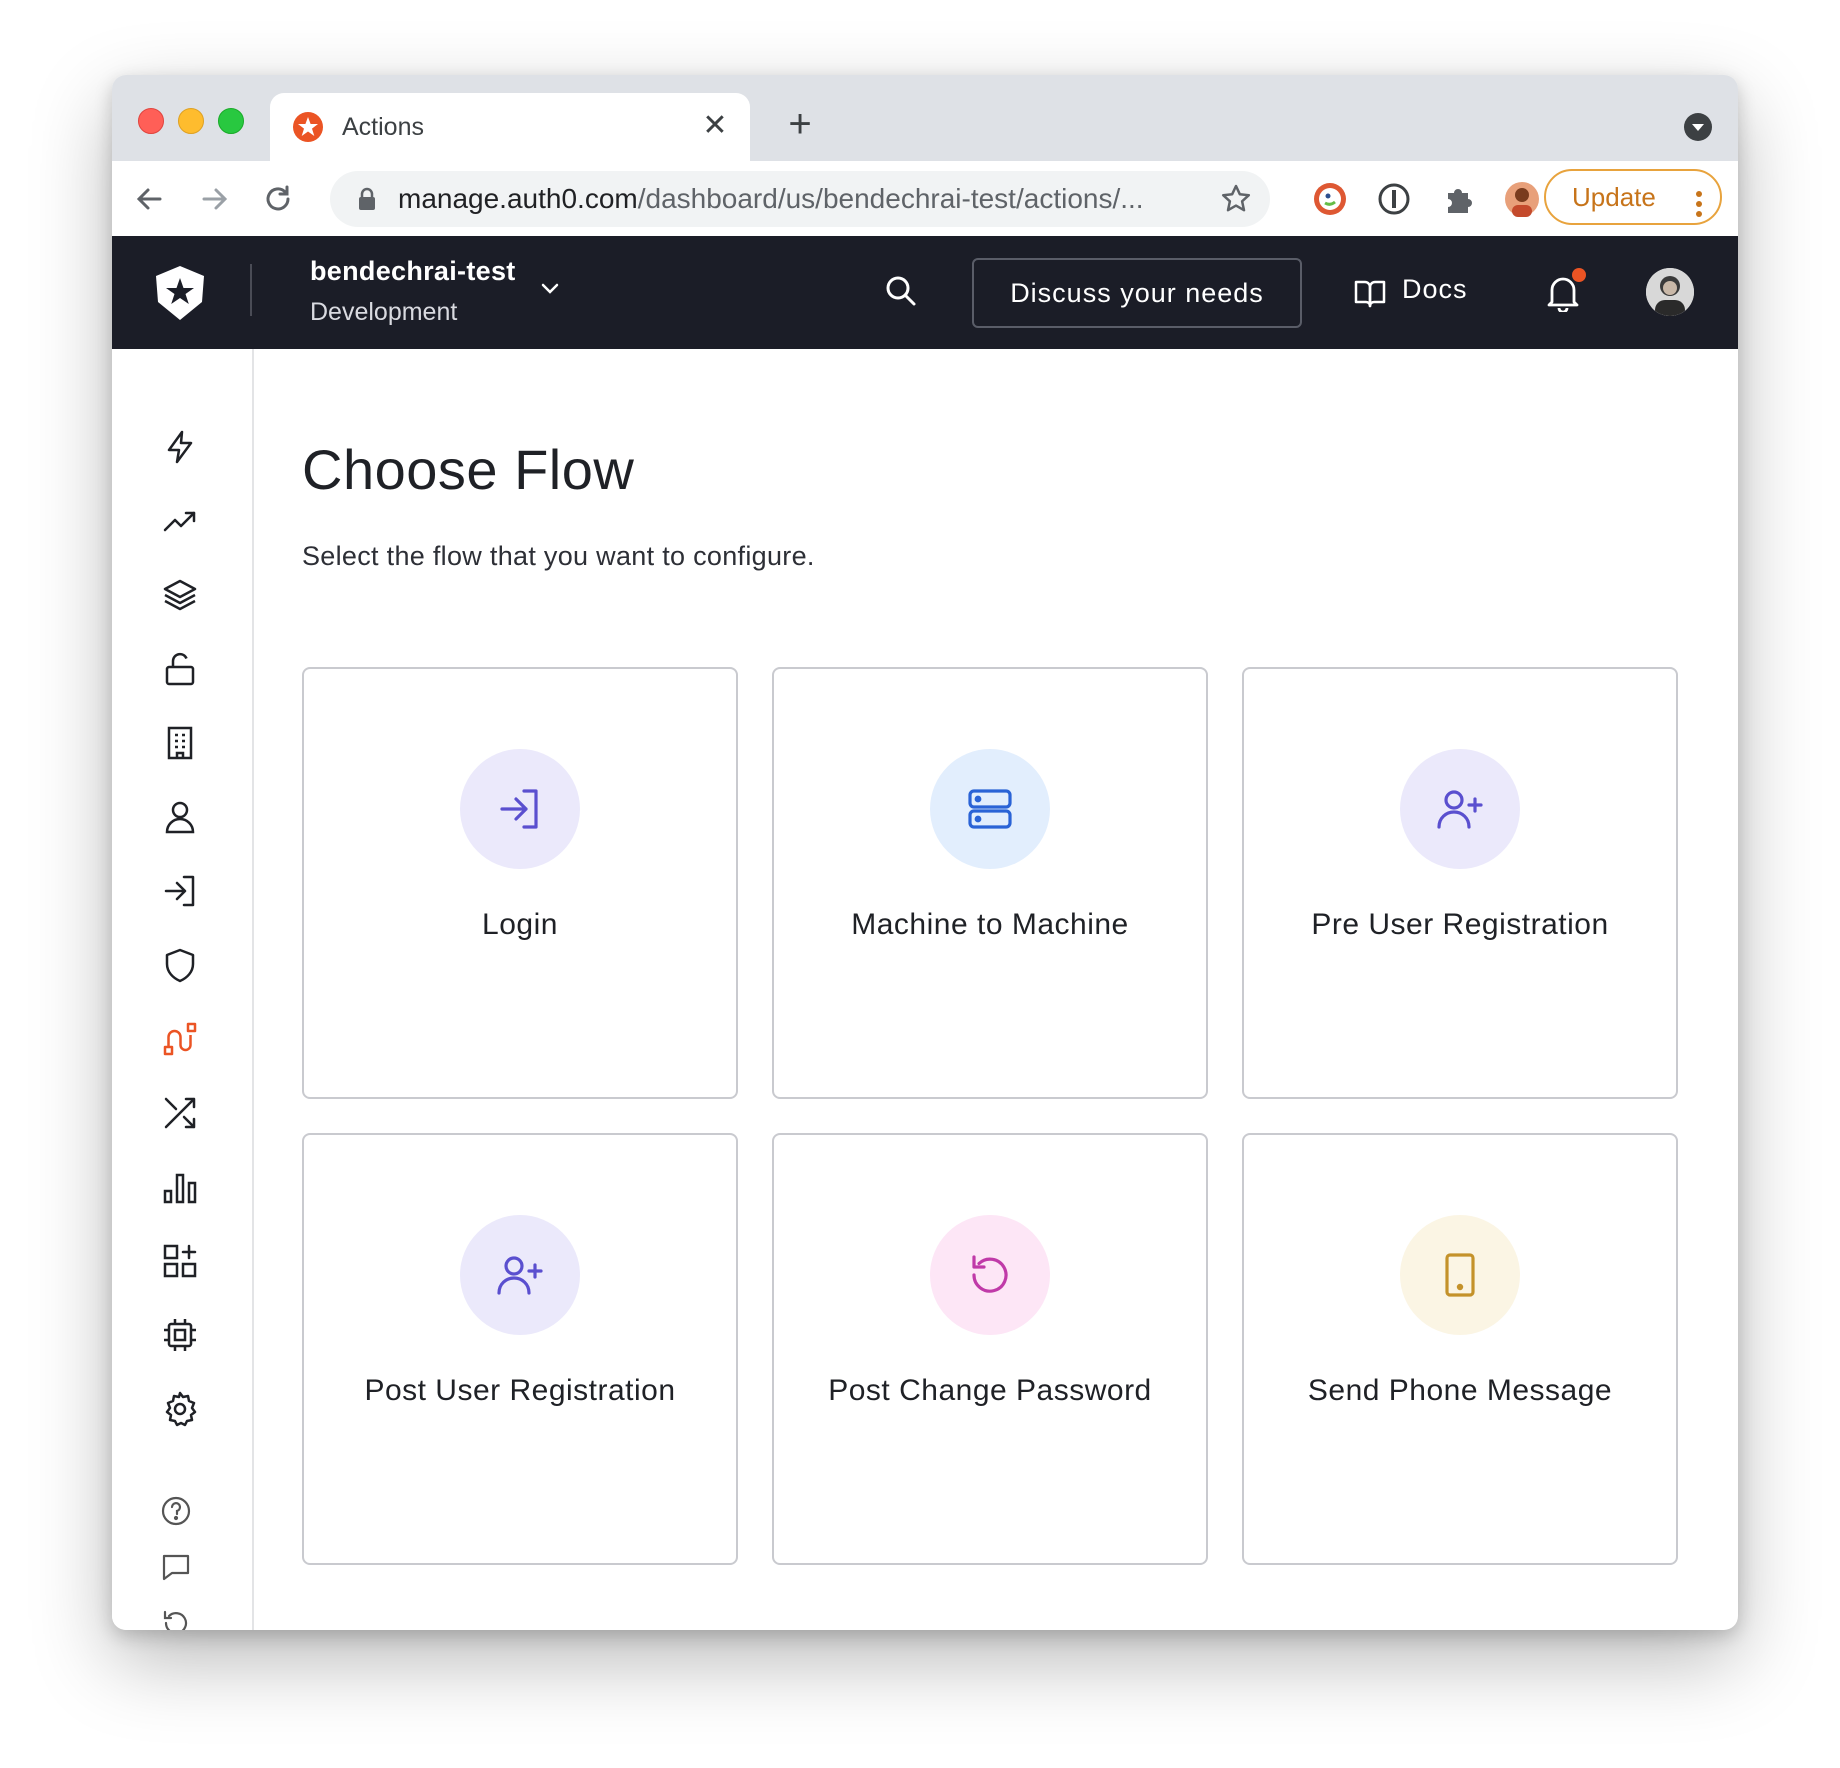  Describe the element at coordinates (1394, 199) in the screenshot. I see `password-manager-extension-icon` at that location.